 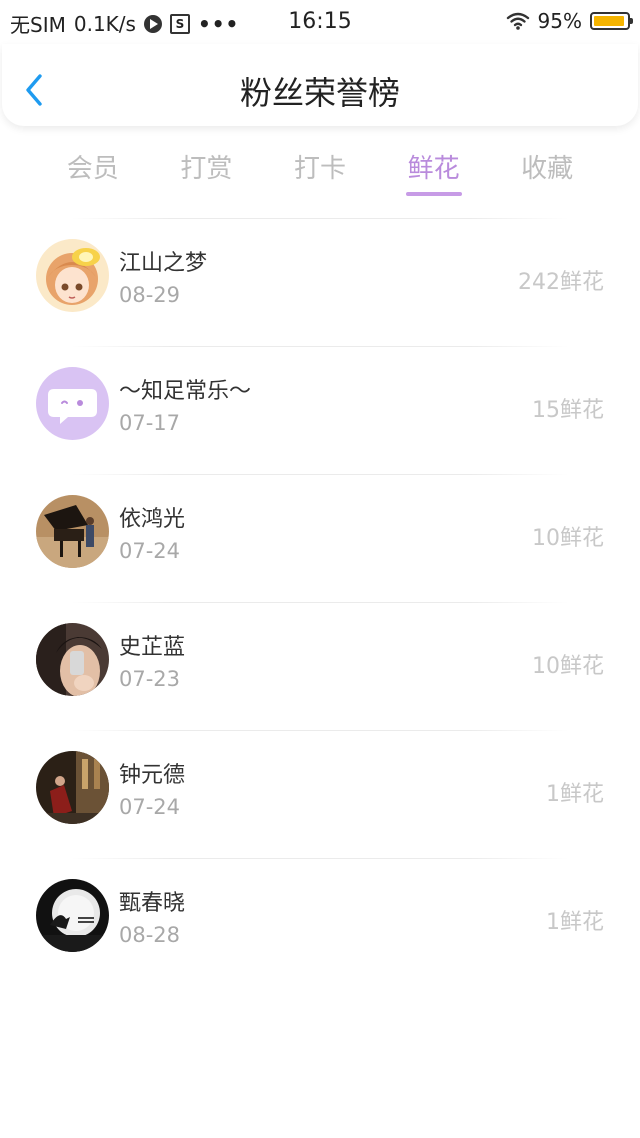 I want to click on battery-level, so click(x=609, y=21).